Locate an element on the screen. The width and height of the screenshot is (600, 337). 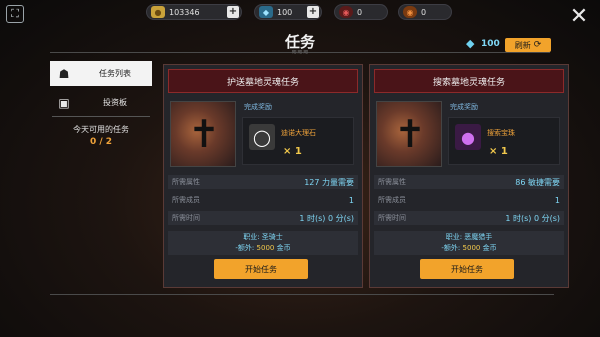
gold-value: 103346 is located at coordinates (184, 12).